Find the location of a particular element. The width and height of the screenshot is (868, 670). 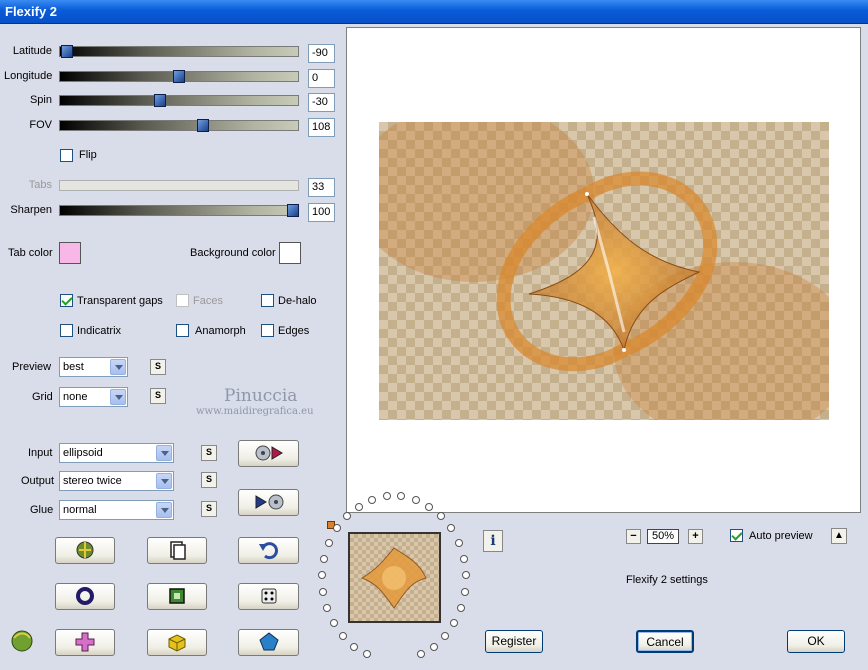

latitude-slider is located at coordinates (179, 51).